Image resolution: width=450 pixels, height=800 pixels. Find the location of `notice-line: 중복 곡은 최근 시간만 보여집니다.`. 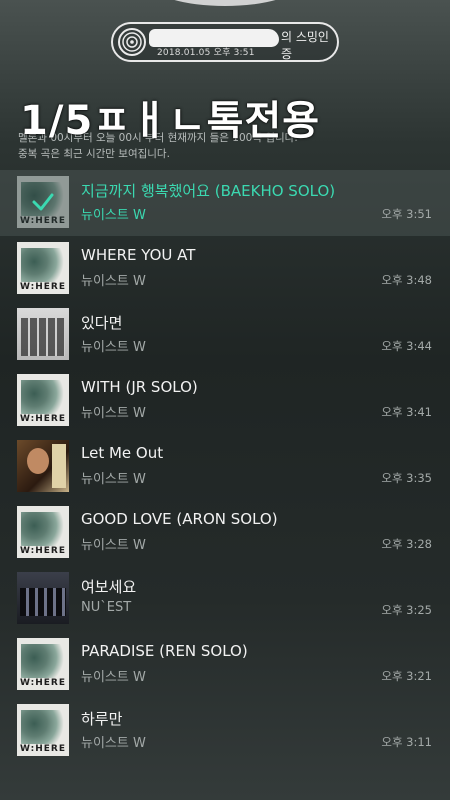

notice-line: 중복 곡은 최근 시간만 보여집니다. is located at coordinates (94, 154).